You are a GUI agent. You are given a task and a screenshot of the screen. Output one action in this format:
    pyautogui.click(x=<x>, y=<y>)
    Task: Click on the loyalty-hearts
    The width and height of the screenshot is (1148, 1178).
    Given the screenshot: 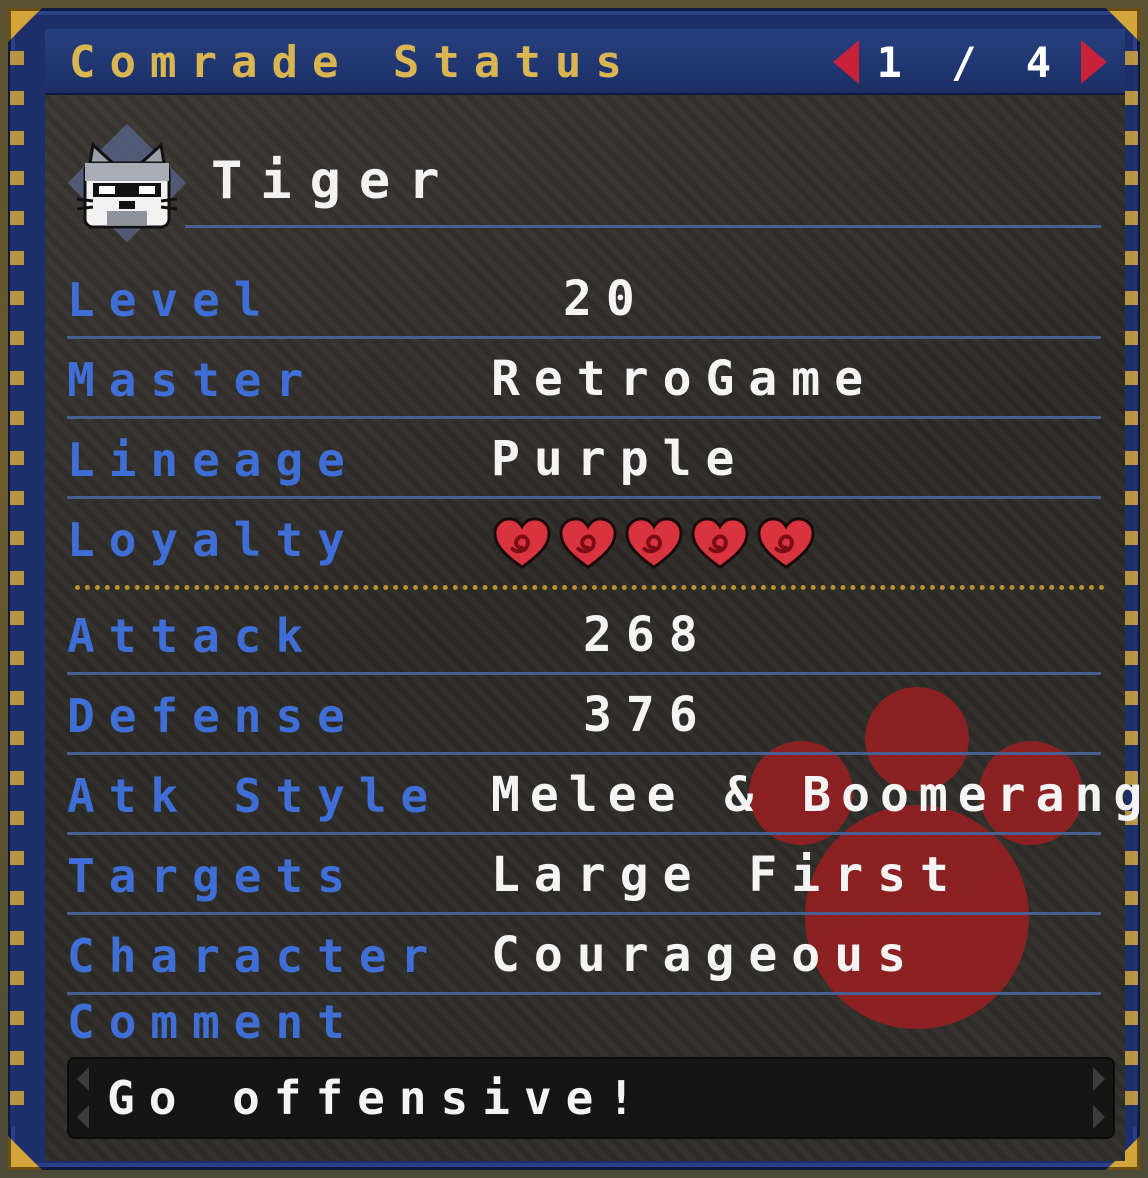 What is the action you would take?
    pyautogui.click(x=654, y=544)
    